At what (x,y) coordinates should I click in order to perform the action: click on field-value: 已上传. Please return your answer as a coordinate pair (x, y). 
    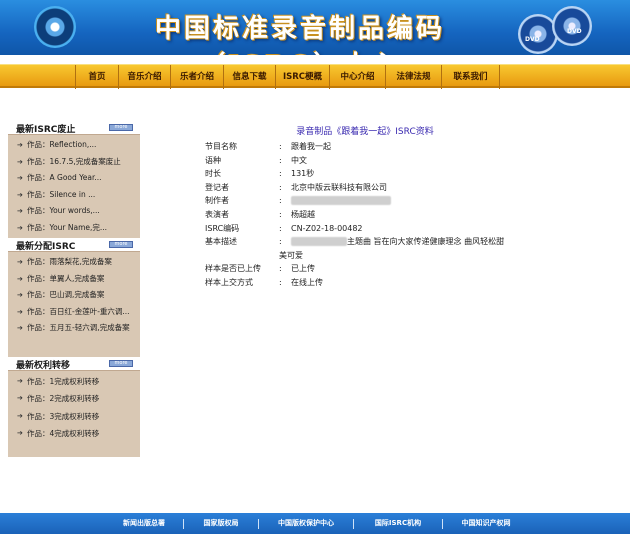
    Looking at the image, I should click on (303, 269).